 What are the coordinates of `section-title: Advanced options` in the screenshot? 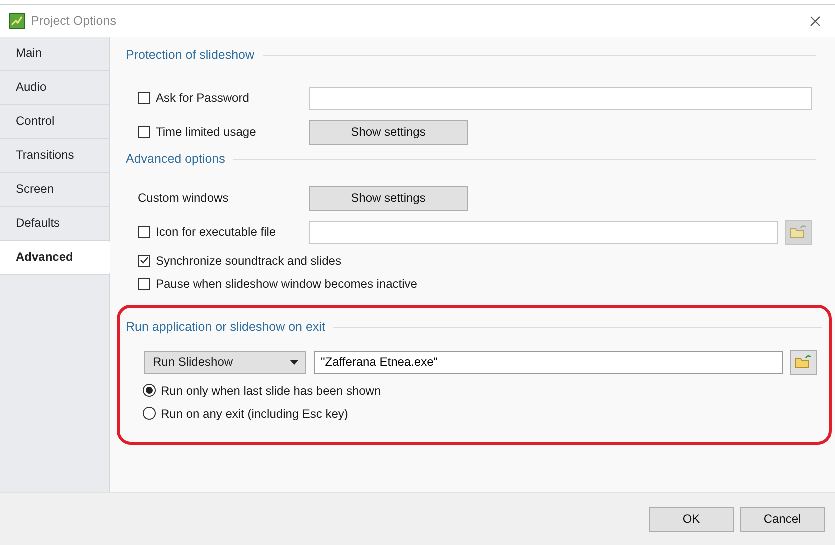 It's located at (176, 159).